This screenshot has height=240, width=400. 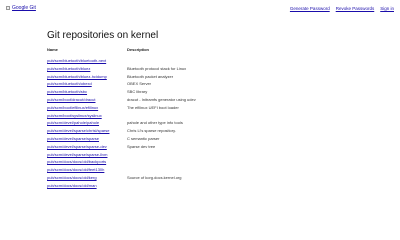 I want to click on generate-password-link: Generate Password, so click(x=310, y=8).